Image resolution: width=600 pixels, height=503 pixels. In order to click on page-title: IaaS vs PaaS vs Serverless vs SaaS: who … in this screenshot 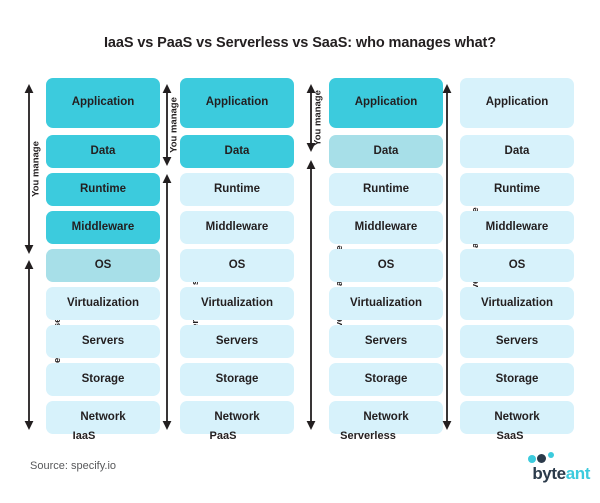, I will do `click(300, 43)`.